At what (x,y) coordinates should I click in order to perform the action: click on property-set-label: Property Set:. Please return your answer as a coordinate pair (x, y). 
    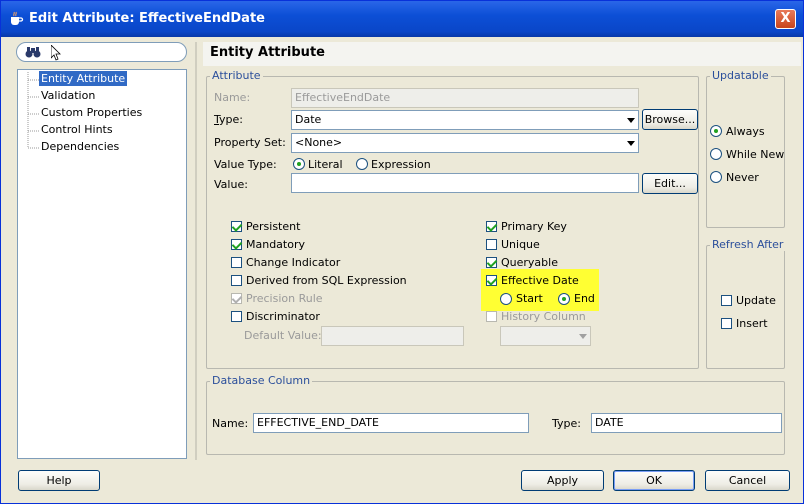
    Looking at the image, I should click on (250, 142).